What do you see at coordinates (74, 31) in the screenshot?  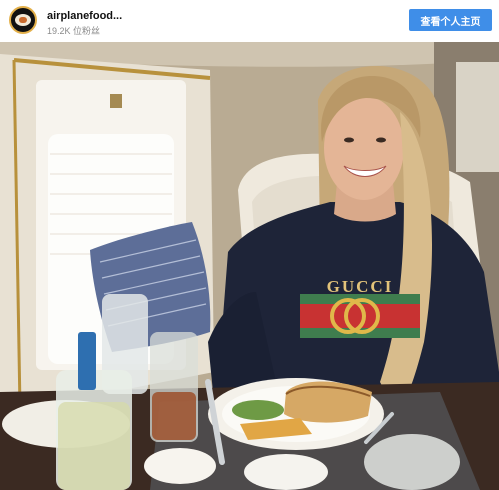 I see `follower-count: 19.2K 位粉丝` at bounding box center [74, 31].